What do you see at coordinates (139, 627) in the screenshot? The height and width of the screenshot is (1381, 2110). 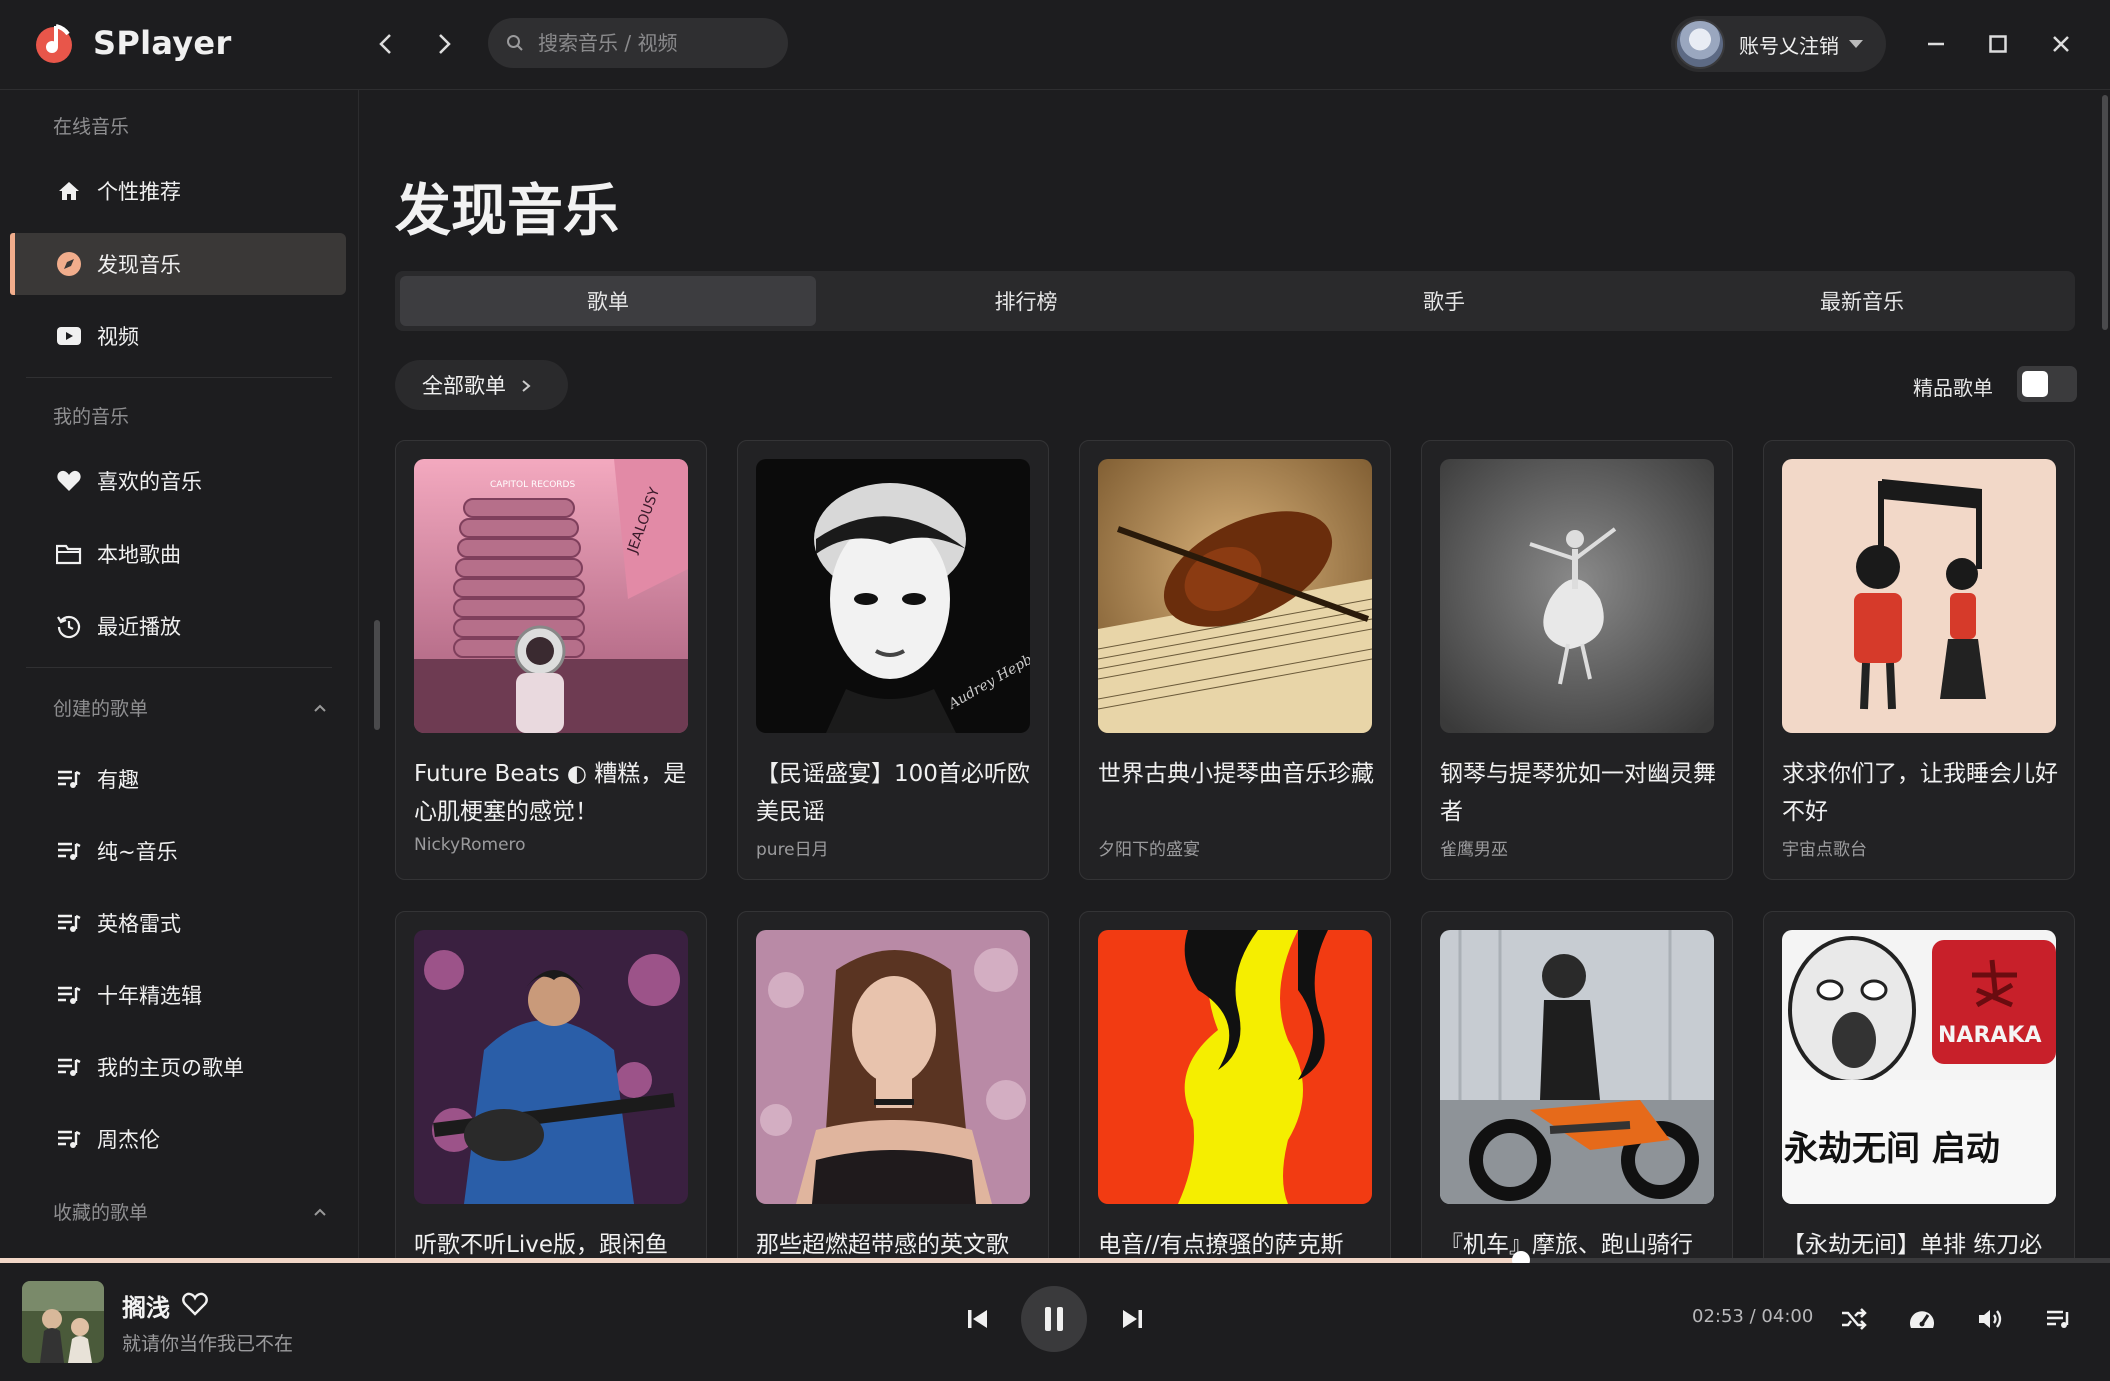 I see `sidebar-item-label: 最近播放` at bounding box center [139, 627].